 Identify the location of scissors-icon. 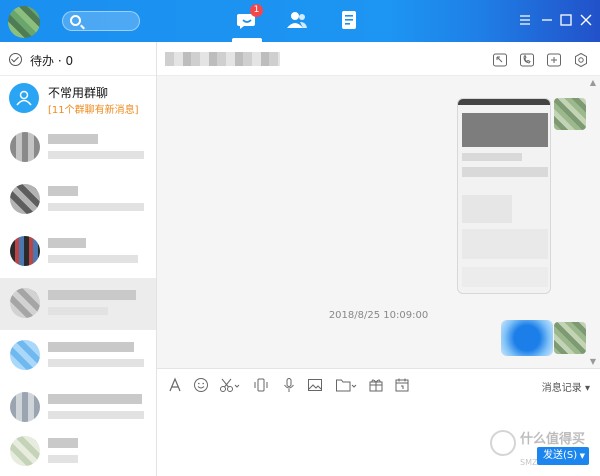
(230, 385).